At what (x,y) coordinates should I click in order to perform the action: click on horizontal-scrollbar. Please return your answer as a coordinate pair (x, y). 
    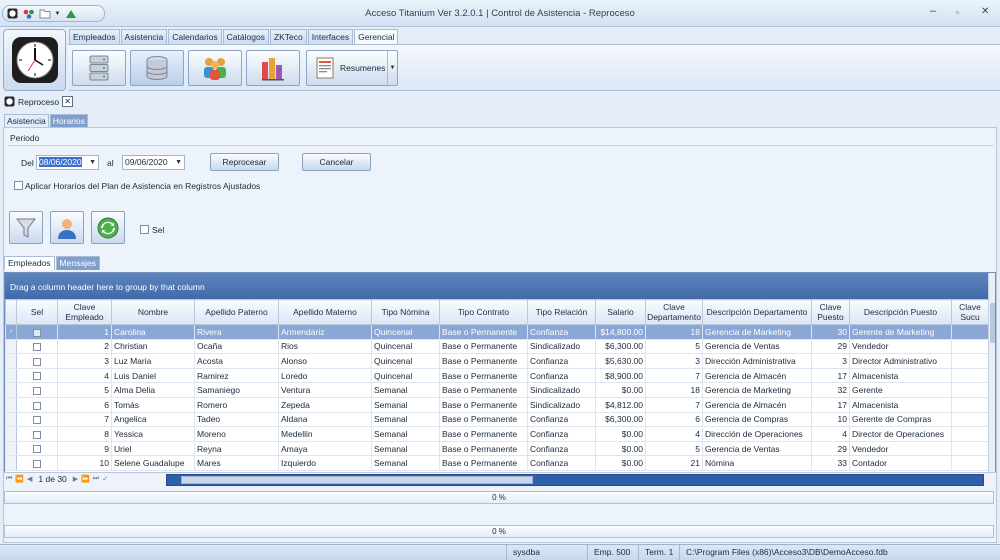
    Looking at the image, I should click on (575, 480).